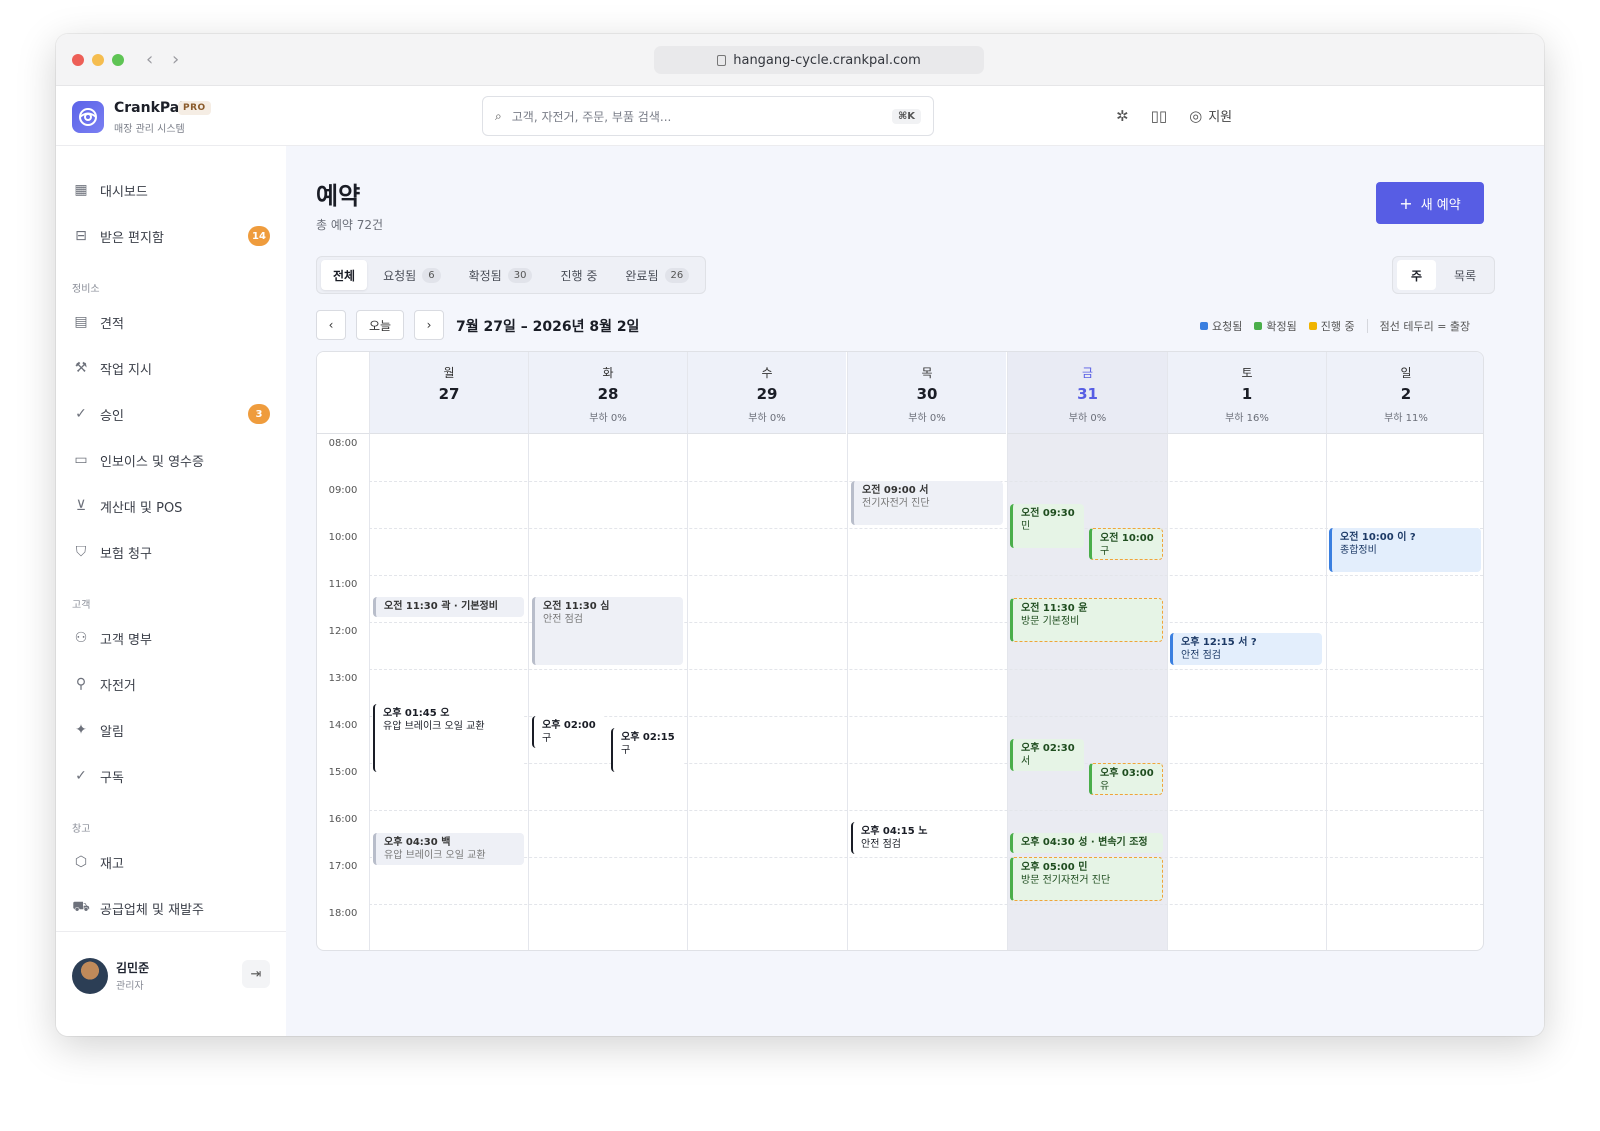  I want to click on day-header-sun: 일 2 부하 11%, so click(1404, 393).